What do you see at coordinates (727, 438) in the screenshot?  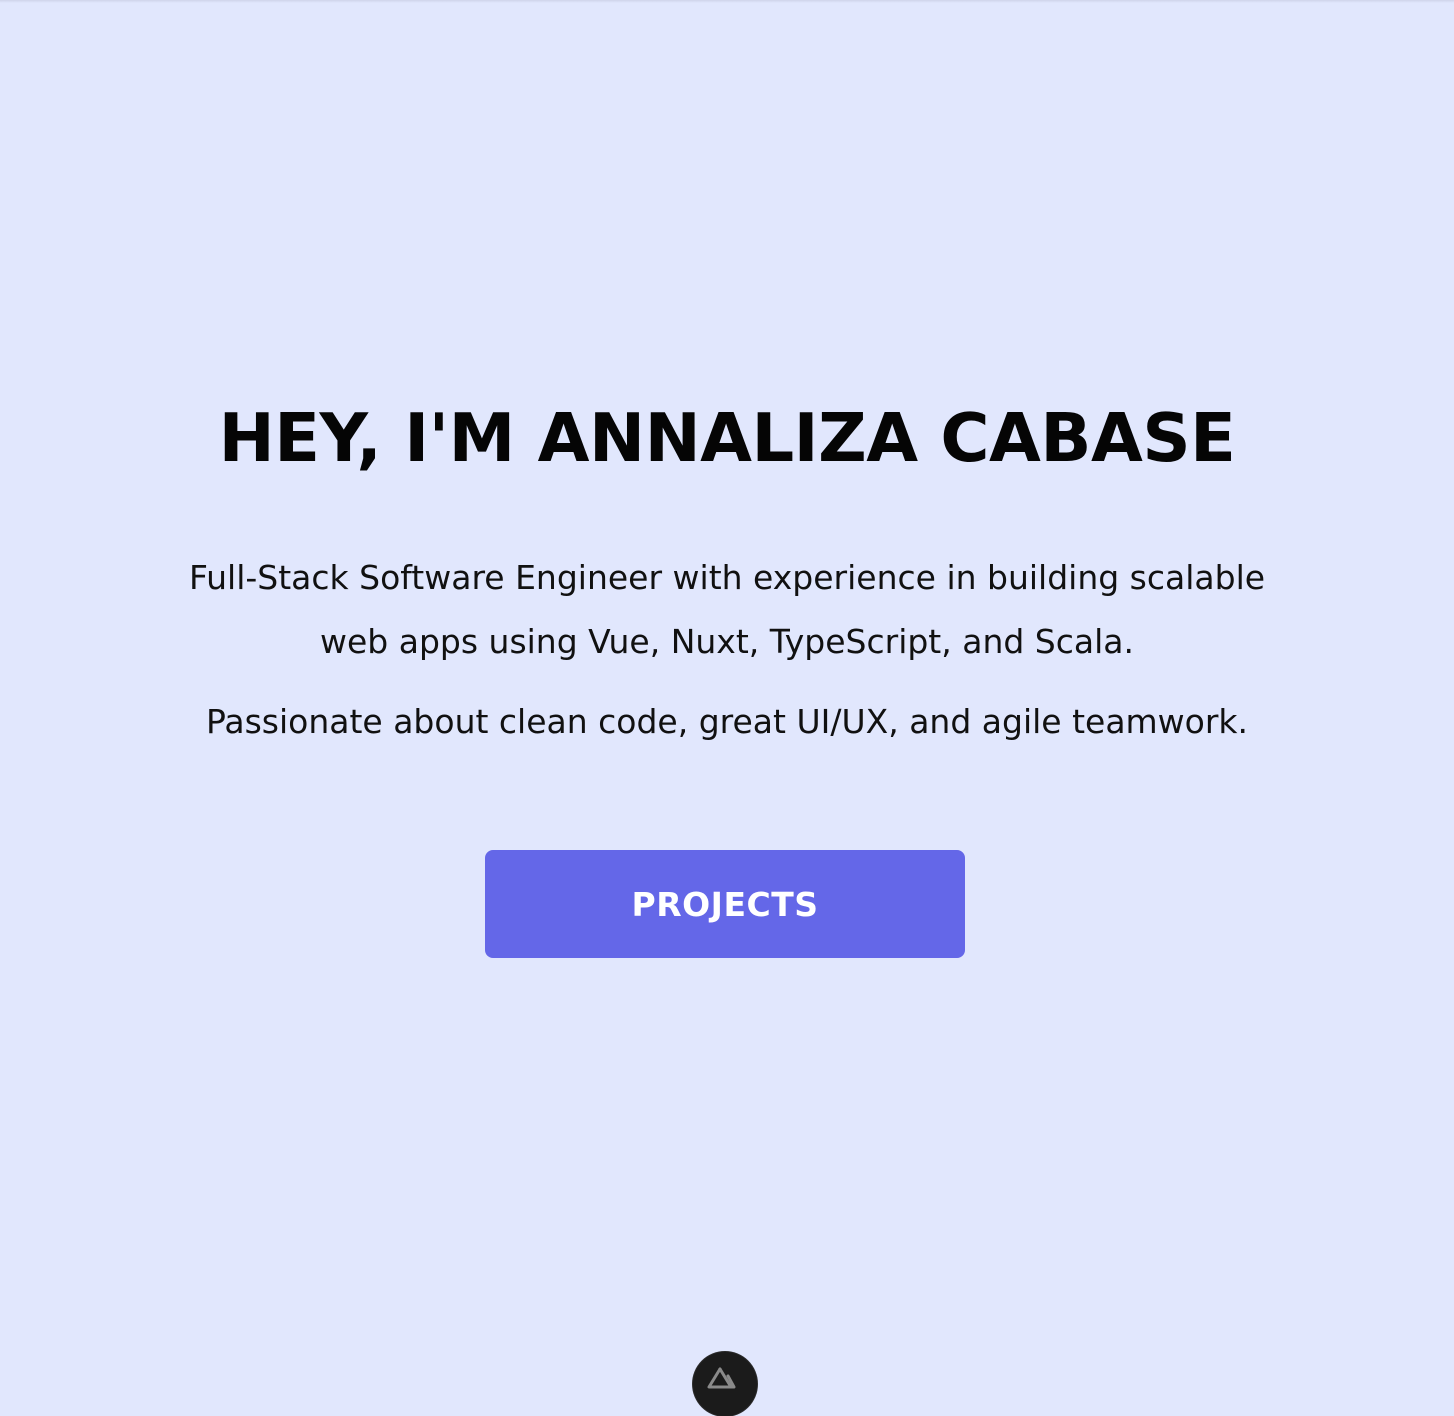 I see `page-title: HEY, I'M ANNALIZA CABASE` at bounding box center [727, 438].